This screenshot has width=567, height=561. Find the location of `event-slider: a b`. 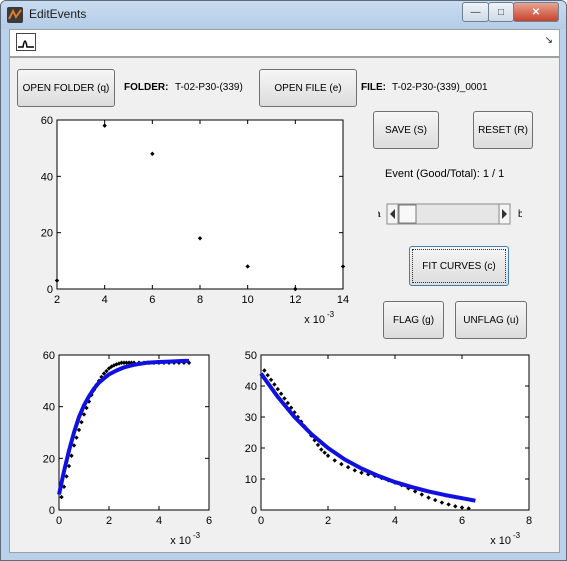

event-slider: a b is located at coordinates (450, 214).